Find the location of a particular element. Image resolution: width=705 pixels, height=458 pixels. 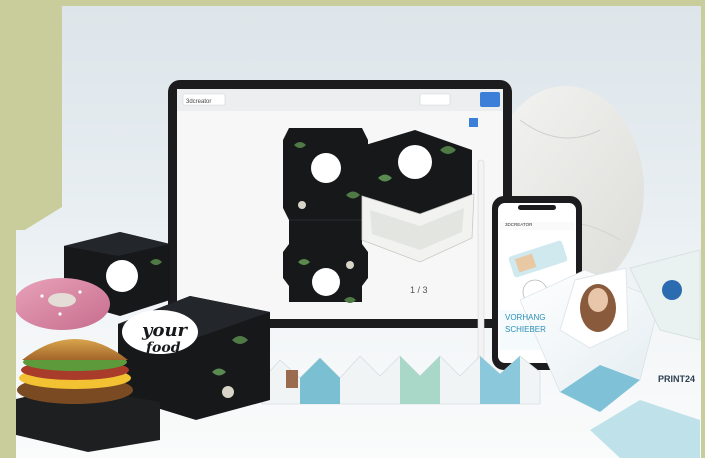

box-brand-line2: food is located at coordinates (163, 348).